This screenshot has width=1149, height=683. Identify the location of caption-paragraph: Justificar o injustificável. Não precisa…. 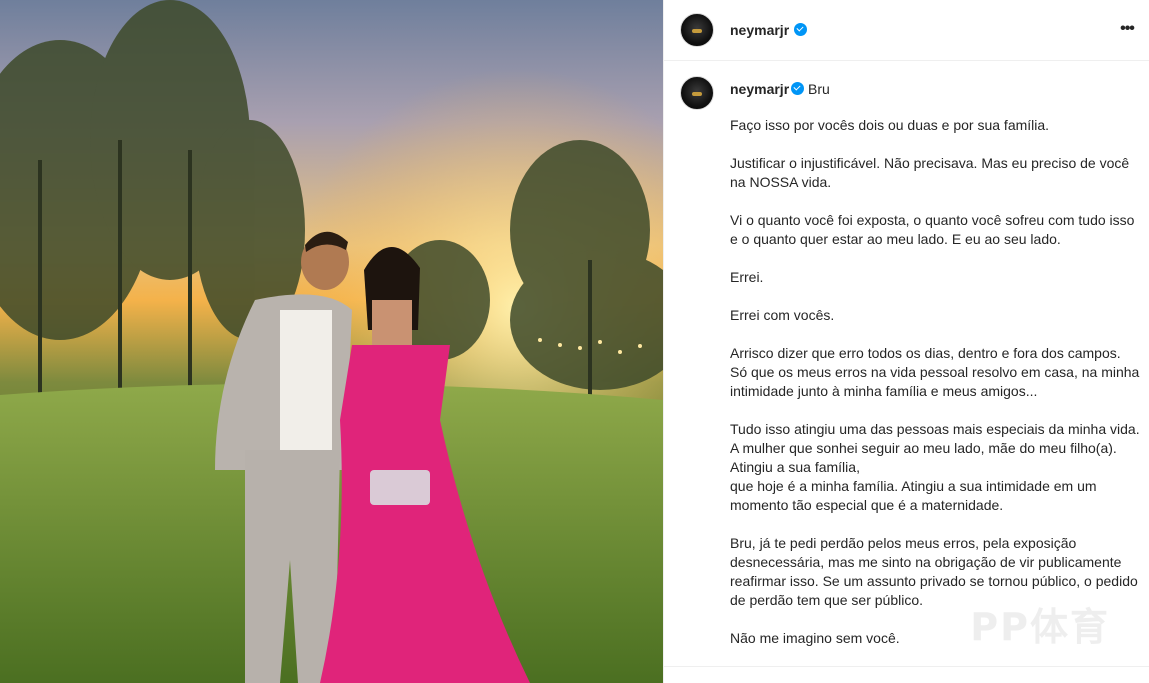
(930, 172).